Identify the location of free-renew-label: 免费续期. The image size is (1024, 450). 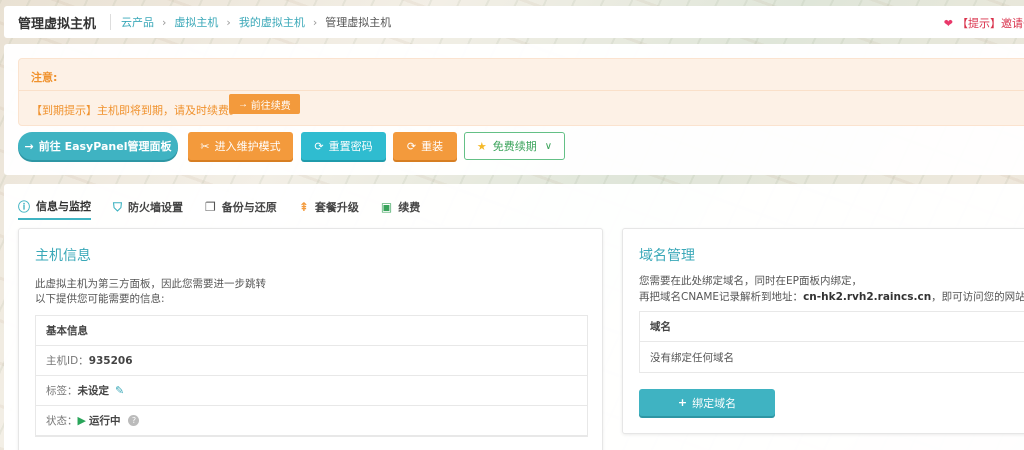
(514, 146).